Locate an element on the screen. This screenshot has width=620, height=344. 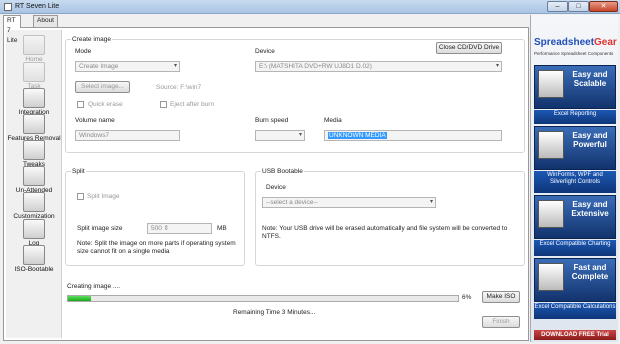
make-iso-button: Make ISO is located at coordinates (501, 297).